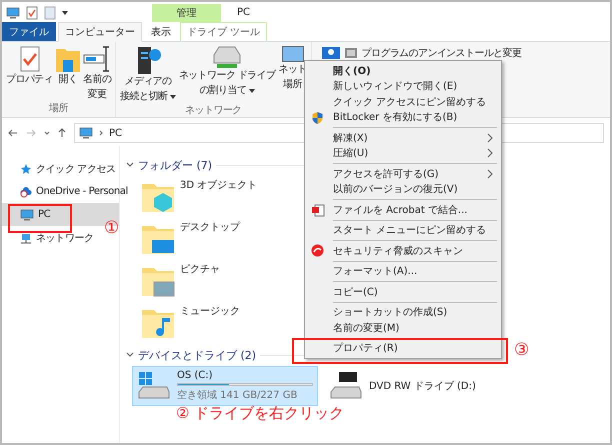  What do you see at coordinates (417, 386) in the screenshot?
I see `drive-tile: DVD RW ドライブ (D:)` at bounding box center [417, 386].